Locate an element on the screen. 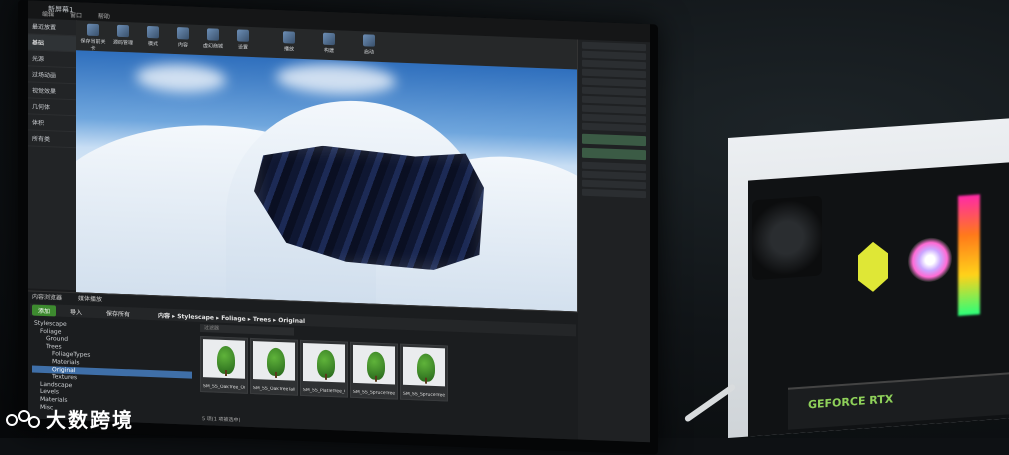  asset-tile: SM_SS_SpruceTree_Original is located at coordinates (374, 370).